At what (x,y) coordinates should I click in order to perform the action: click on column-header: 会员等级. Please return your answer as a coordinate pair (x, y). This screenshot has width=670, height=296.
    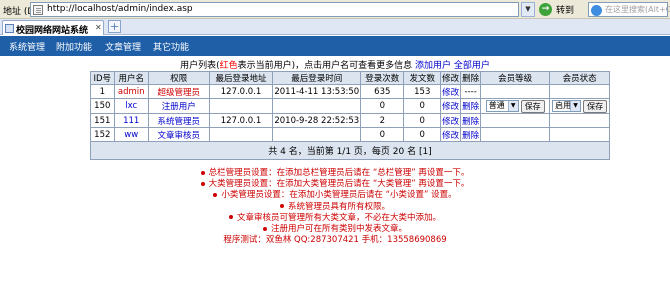
    Looking at the image, I should click on (515, 78).